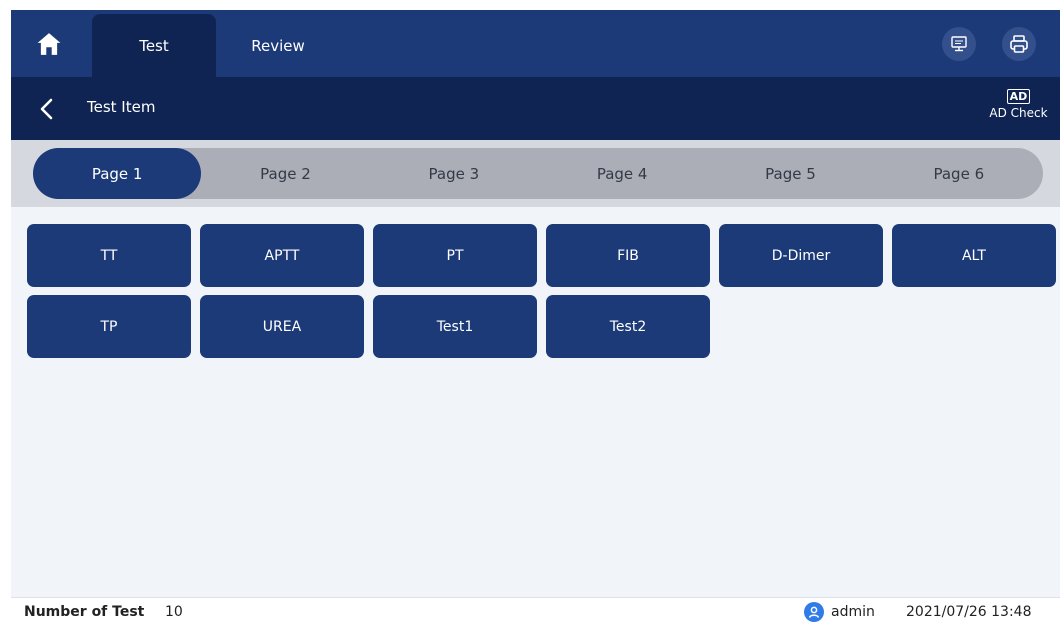 This screenshot has height=627, width=1060. I want to click on tab-page-1: Page 1, so click(117, 173).